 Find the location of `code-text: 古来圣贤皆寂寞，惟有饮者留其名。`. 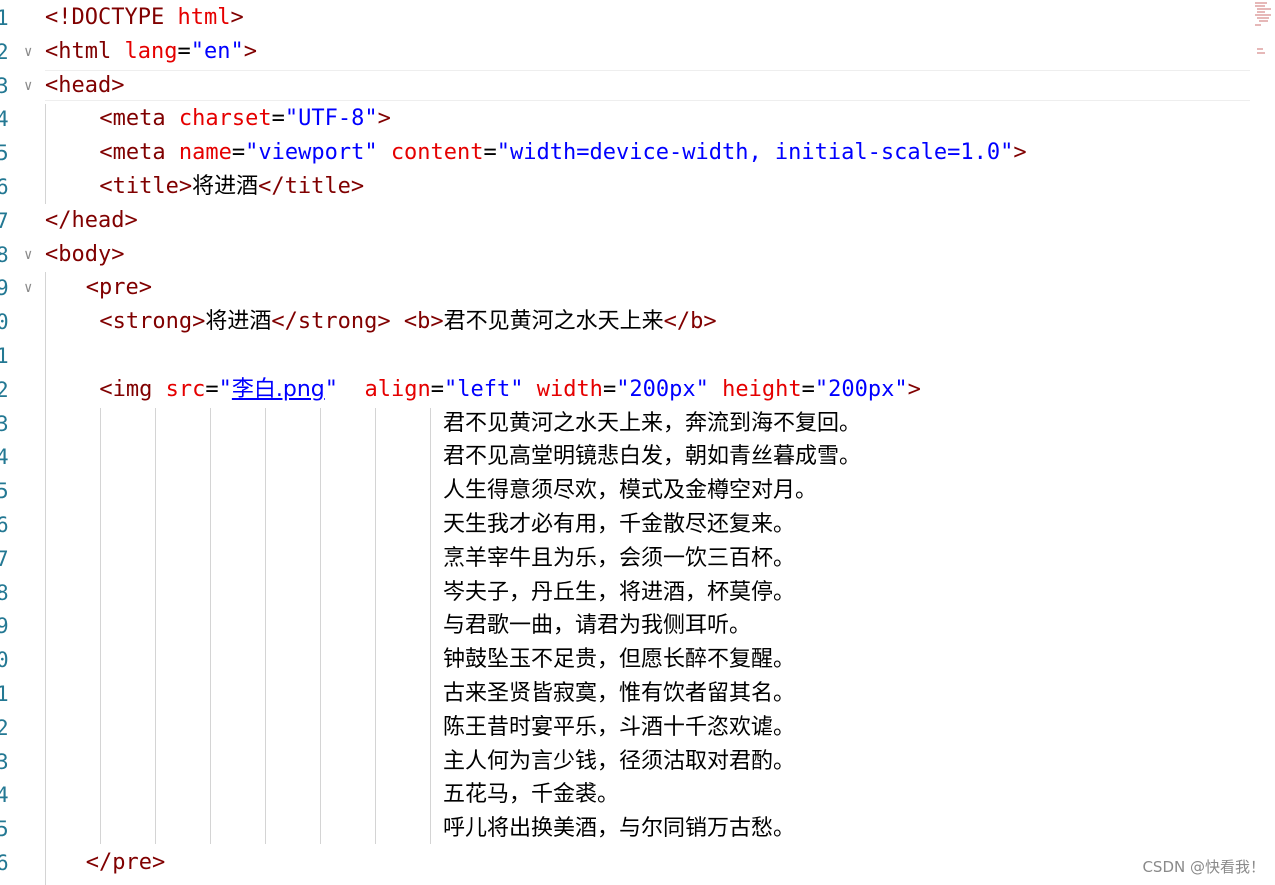

code-text: 古来圣贤皆寂寞，惟有饮者留其名。 is located at coordinates (619, 694).